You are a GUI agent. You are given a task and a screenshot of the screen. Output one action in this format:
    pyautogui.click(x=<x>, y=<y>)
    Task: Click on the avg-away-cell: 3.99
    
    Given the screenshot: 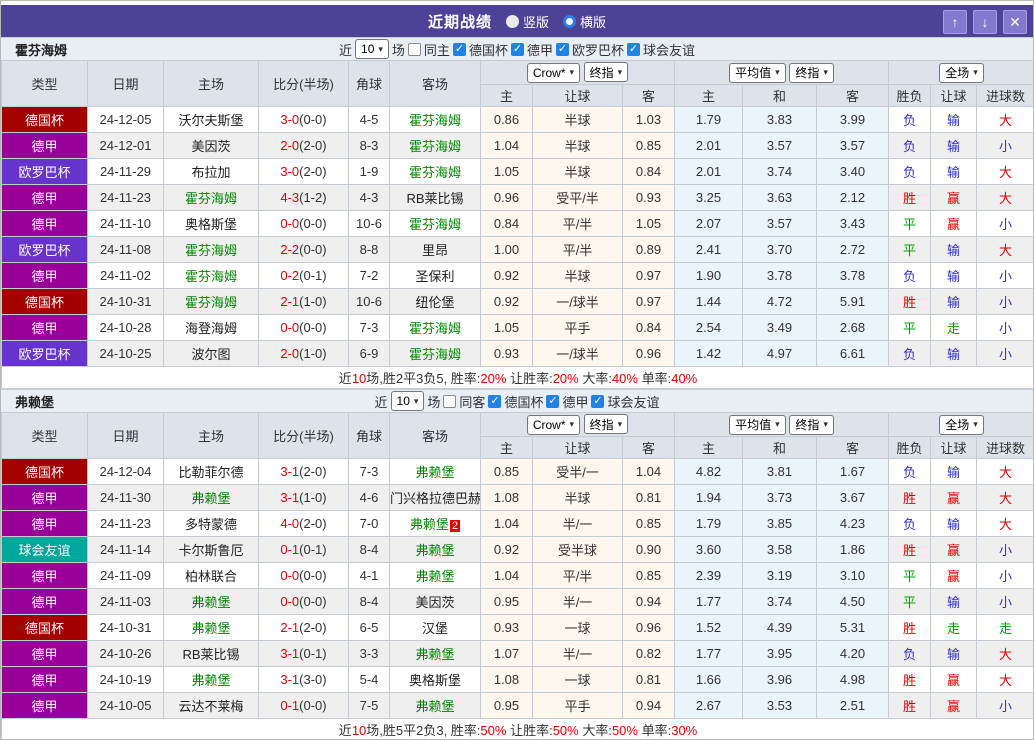 What is the action you would take?
    pyautogui.click(x=852, y=119)
    